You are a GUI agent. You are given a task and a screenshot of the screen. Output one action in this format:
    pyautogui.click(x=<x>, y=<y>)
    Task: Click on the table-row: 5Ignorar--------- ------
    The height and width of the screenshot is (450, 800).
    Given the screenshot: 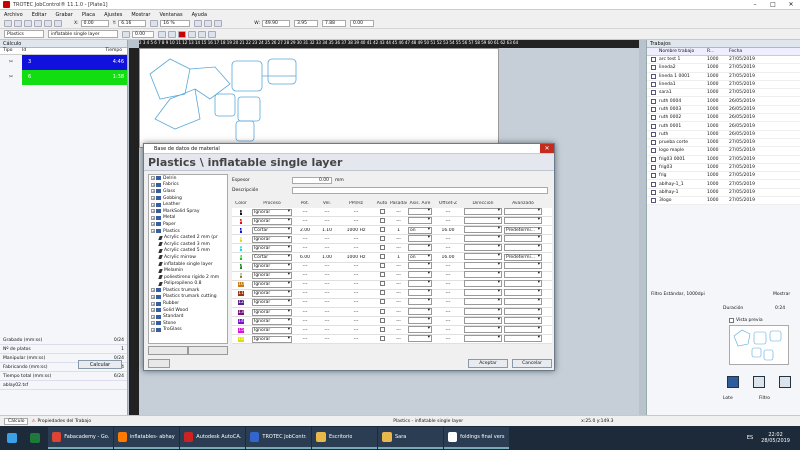 What is the action you would take?
    pyautogui.click(x=392, y=248)
    